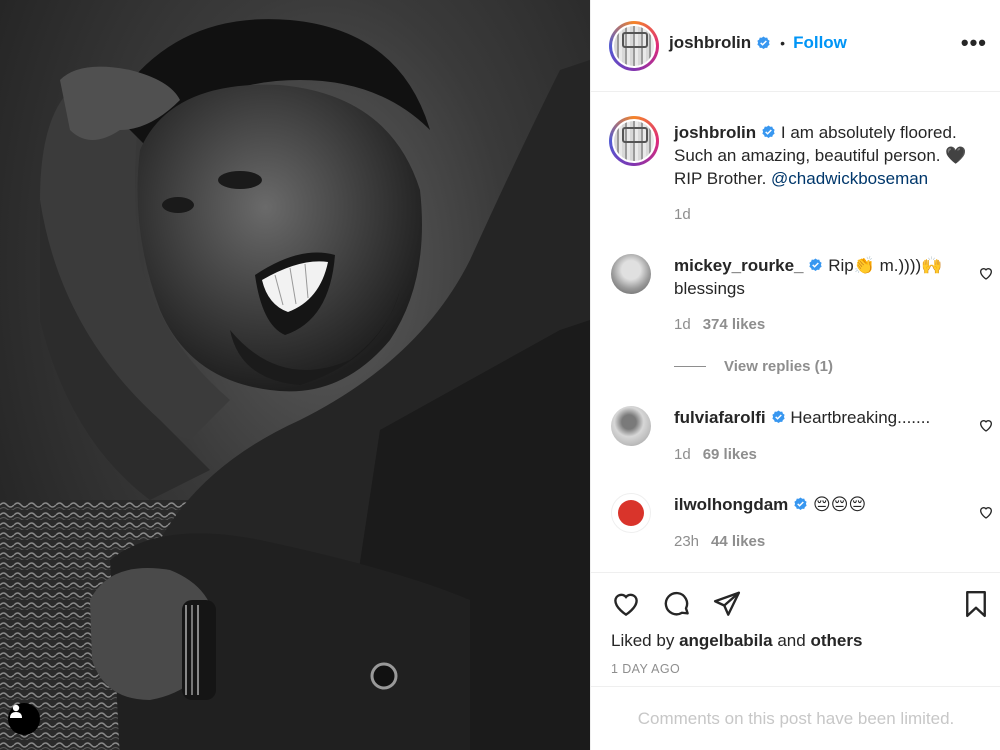  I want to click on comment-icon, so click(677, 604).